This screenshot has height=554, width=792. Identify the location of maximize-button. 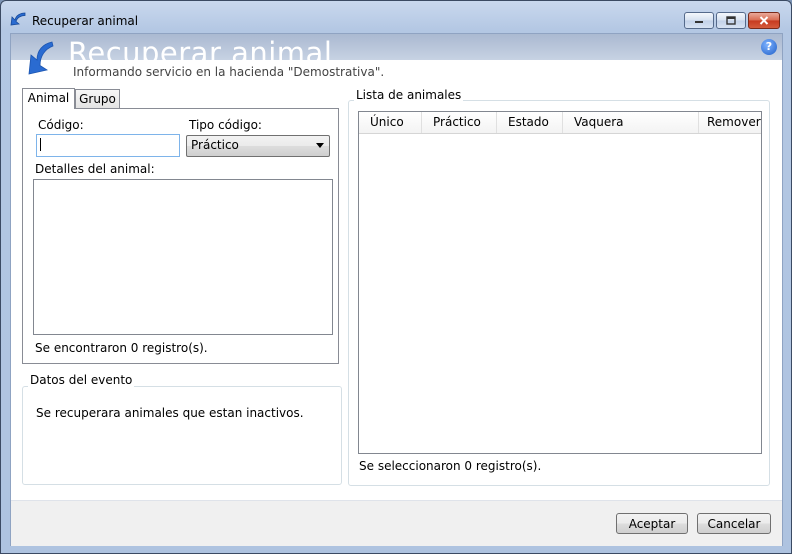
(731, 20).